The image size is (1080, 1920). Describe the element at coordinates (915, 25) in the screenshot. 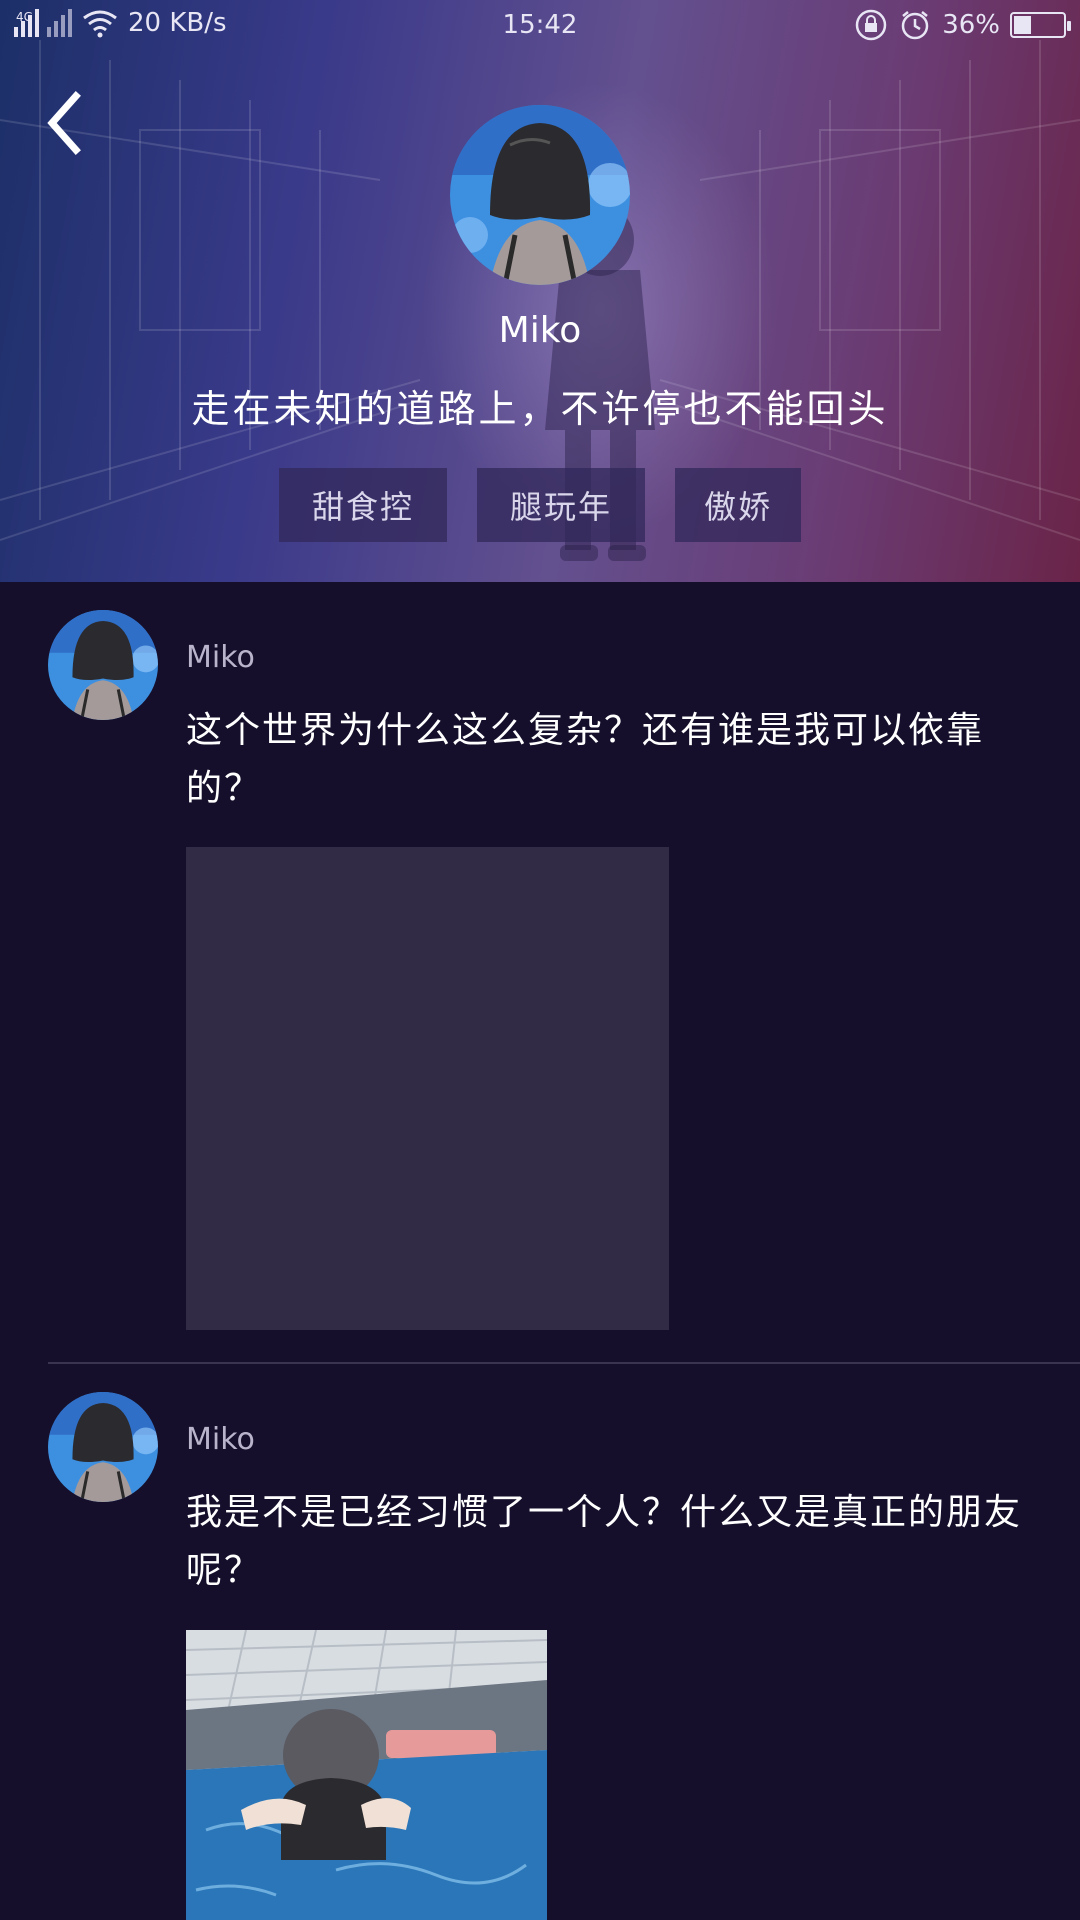

I see `alarm-icon` at that location.